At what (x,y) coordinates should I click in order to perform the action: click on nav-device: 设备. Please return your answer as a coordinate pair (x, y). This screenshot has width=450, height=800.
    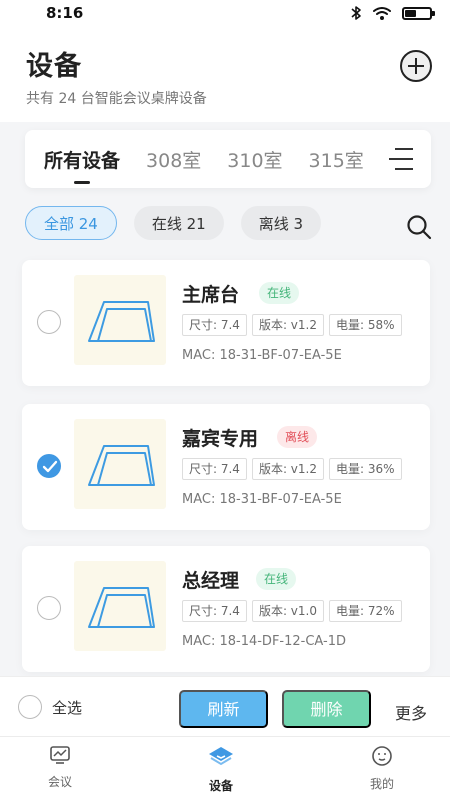
    Looking at the image, I should click on (221, 769).